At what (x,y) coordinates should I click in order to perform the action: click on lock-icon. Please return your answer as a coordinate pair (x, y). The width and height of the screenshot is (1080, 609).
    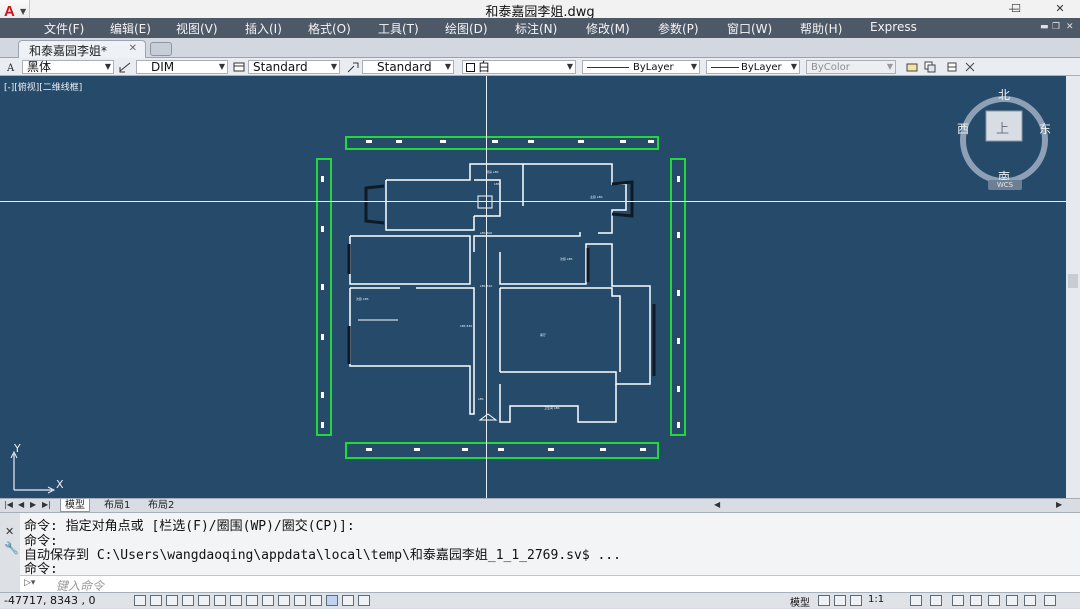
    Looking at the image, I should click on (976, 600).